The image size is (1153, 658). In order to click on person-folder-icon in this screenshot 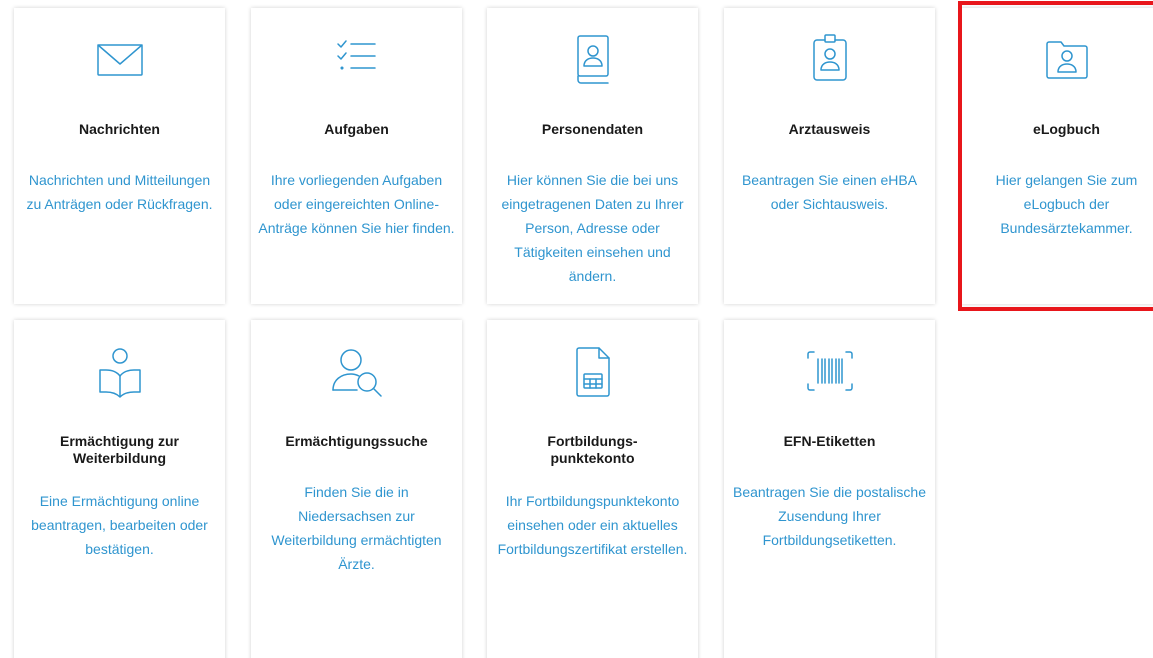, I will do `click(1060, 48)`.